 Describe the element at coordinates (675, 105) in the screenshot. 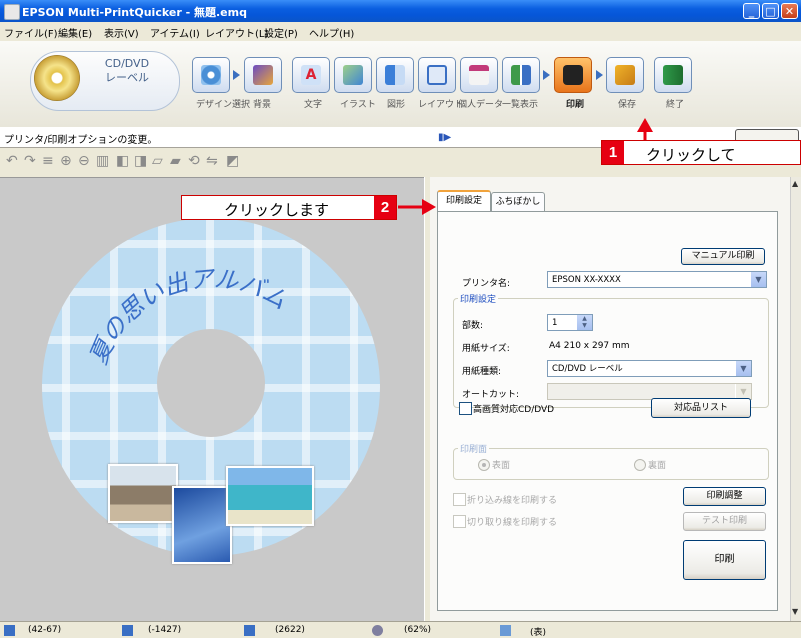

I see `toolbar-label-exit: 終了` at that location.